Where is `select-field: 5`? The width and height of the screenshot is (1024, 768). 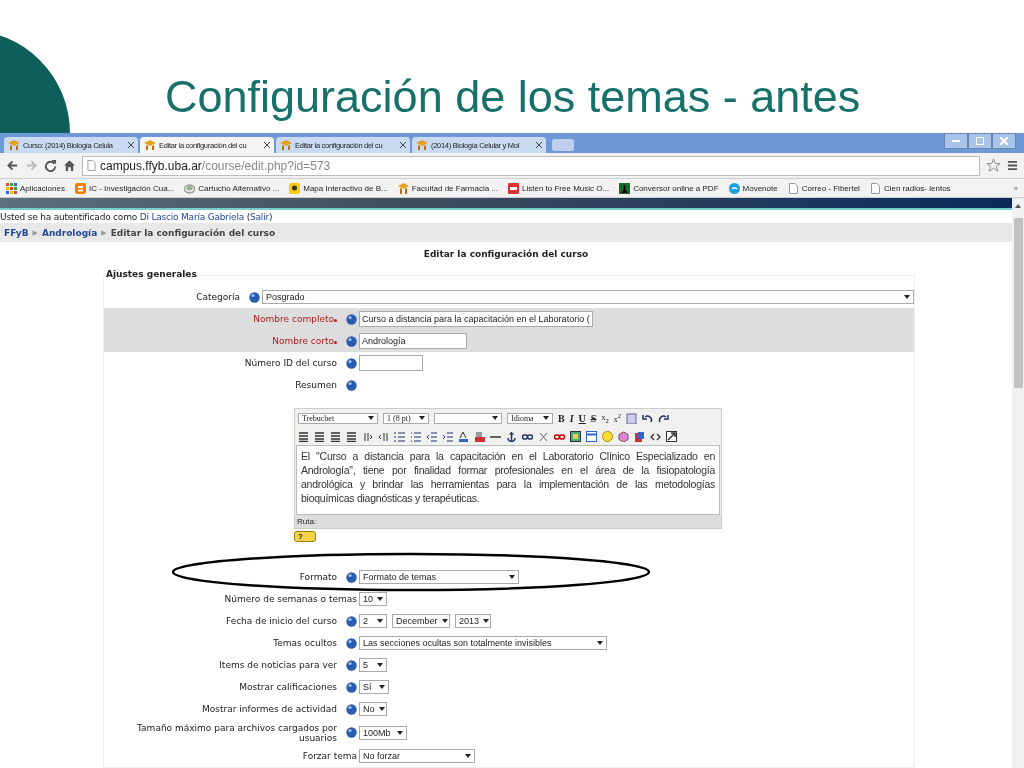
select-field: 5 is located at coordinates (373, 665).